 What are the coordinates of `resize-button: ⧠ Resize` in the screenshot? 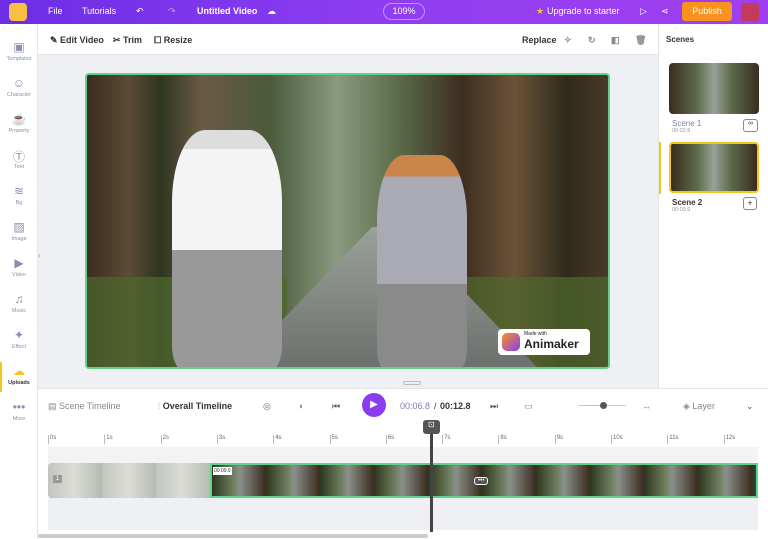 It's located at (173, 40).